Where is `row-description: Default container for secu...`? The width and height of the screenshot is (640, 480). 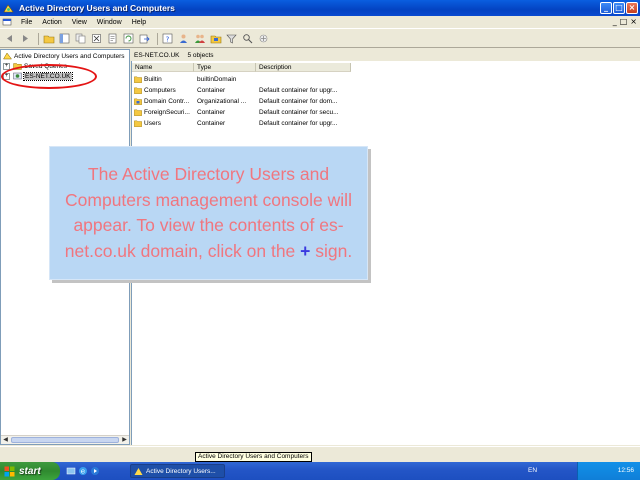
row-description: Default container for secu... is located at coordinates (299, 112).